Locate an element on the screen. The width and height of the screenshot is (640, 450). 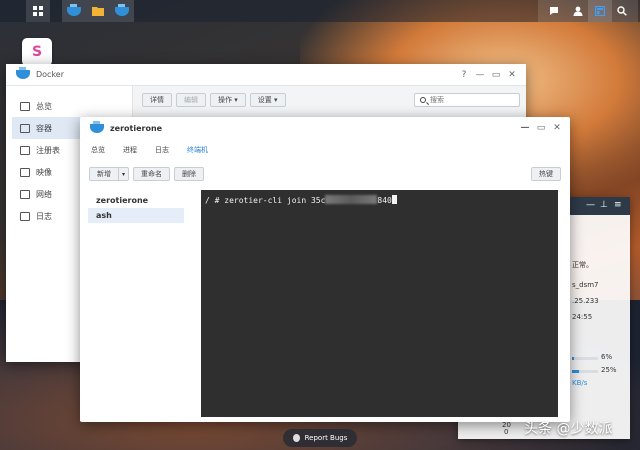
package-center-icon: S is located at coordinates (37, 52).